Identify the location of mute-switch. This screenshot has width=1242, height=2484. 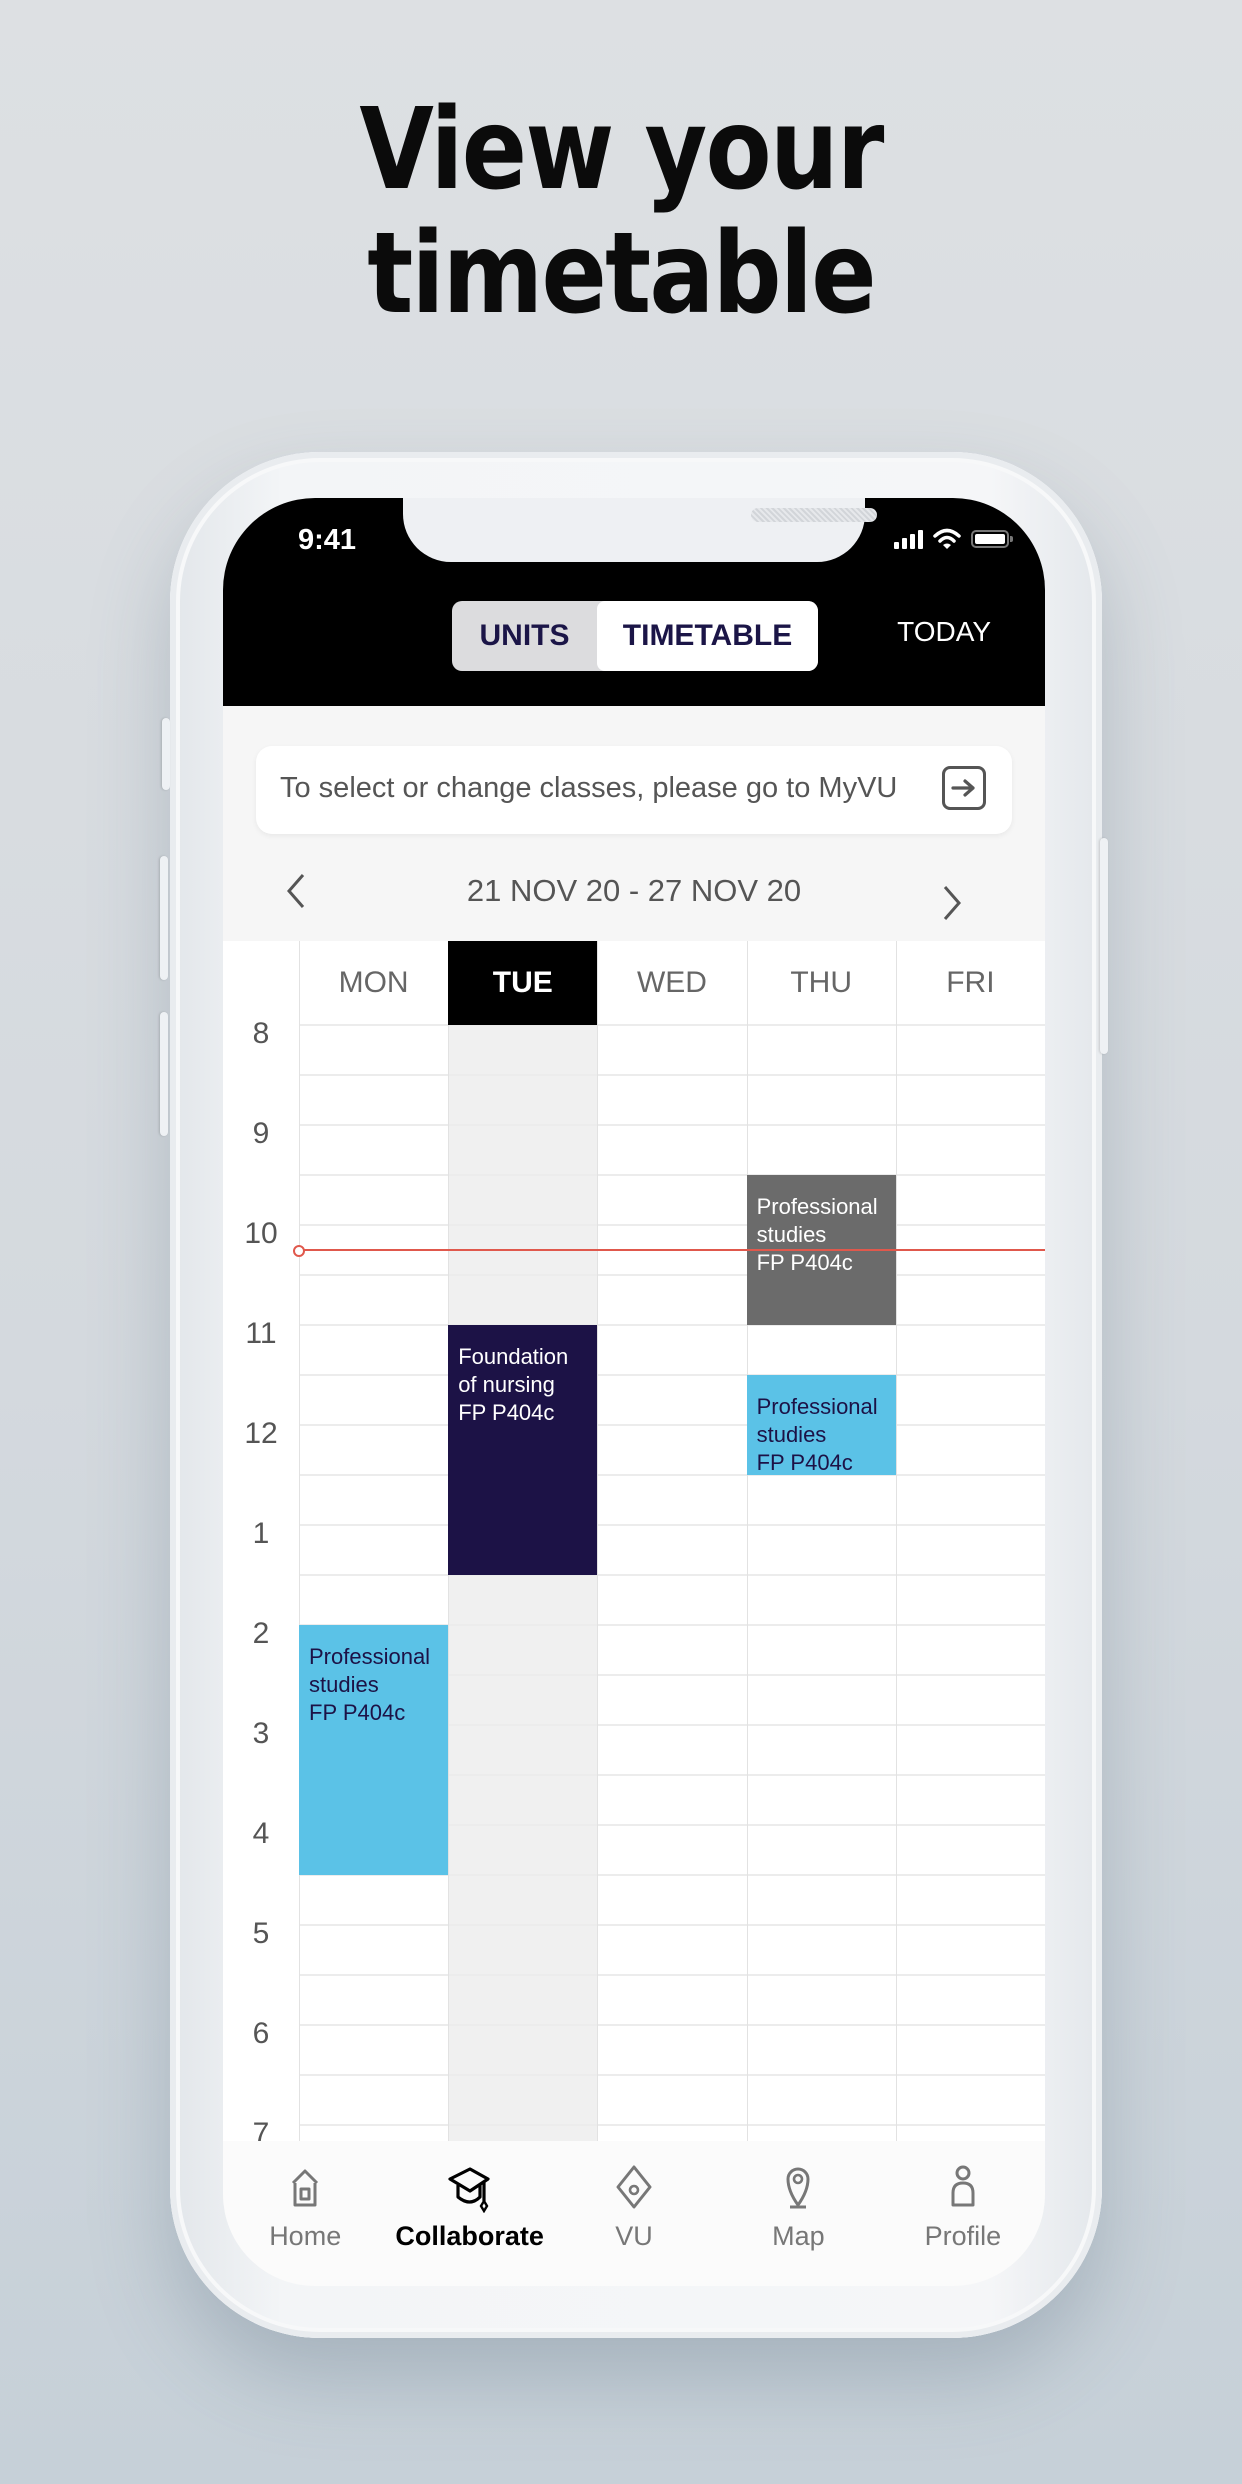
(166, 754).